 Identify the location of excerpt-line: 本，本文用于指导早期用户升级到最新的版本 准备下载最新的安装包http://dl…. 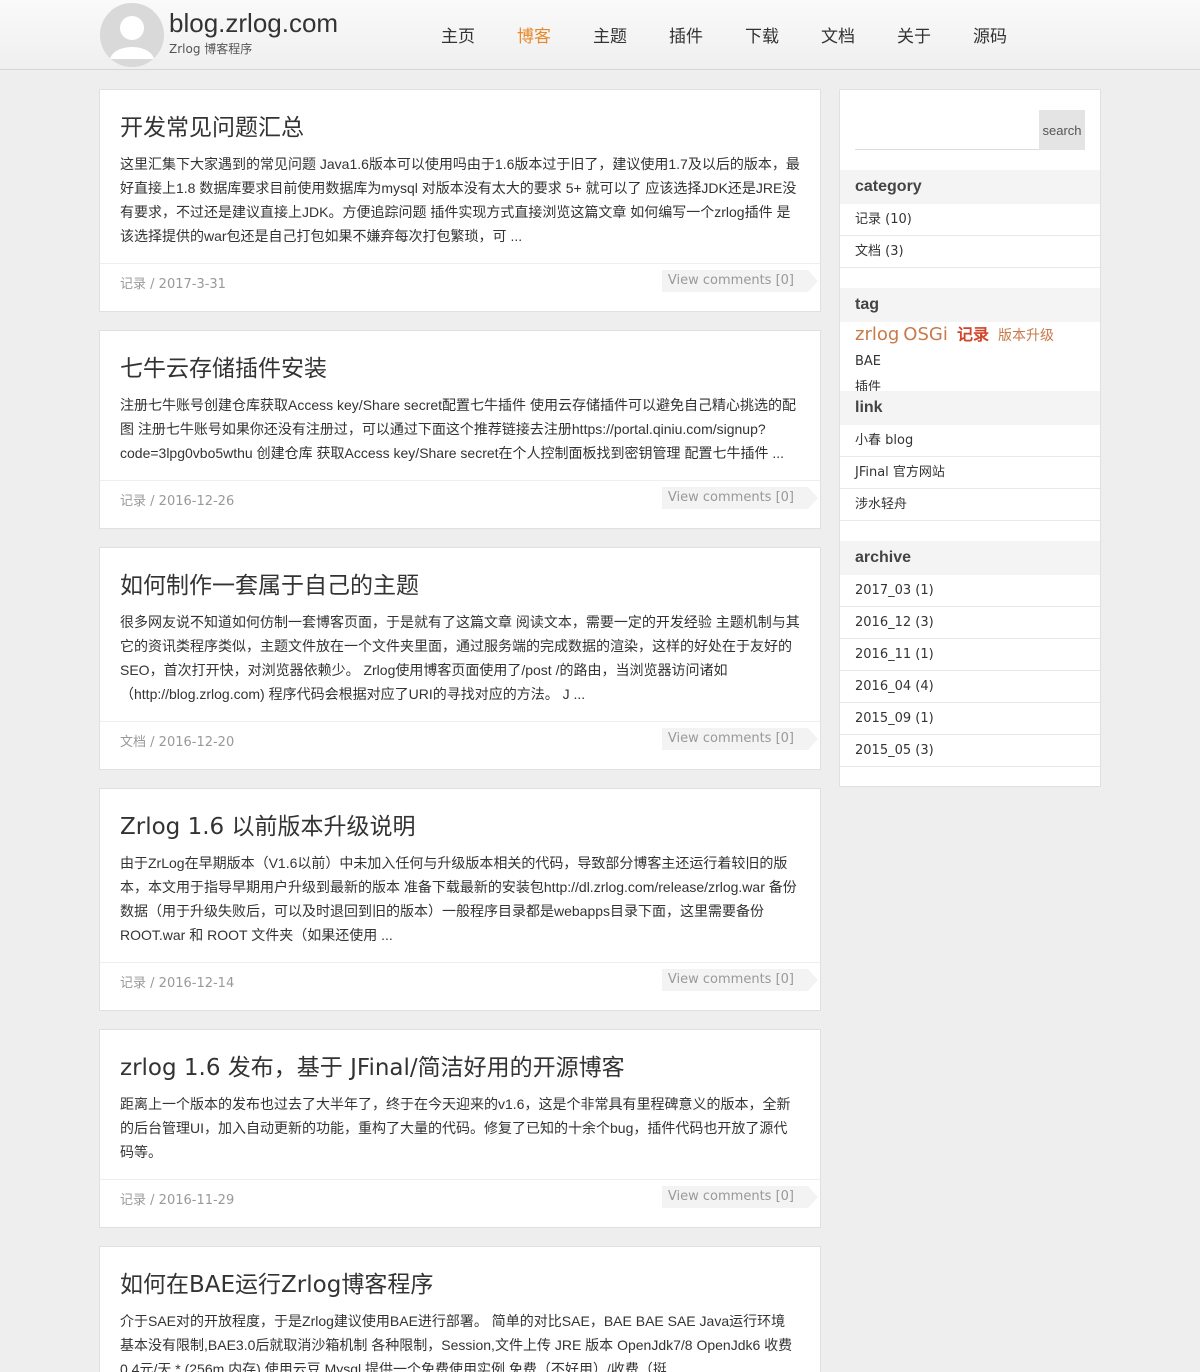
(458, 887).